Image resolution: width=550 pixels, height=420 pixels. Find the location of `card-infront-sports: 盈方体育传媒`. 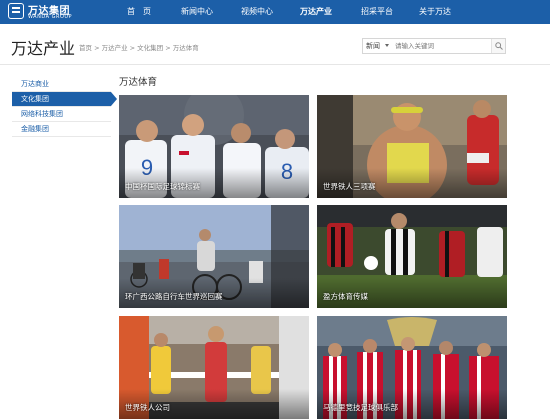

card-infront-sports: 盈方体育传媒 is located at coordinates (412, 256).